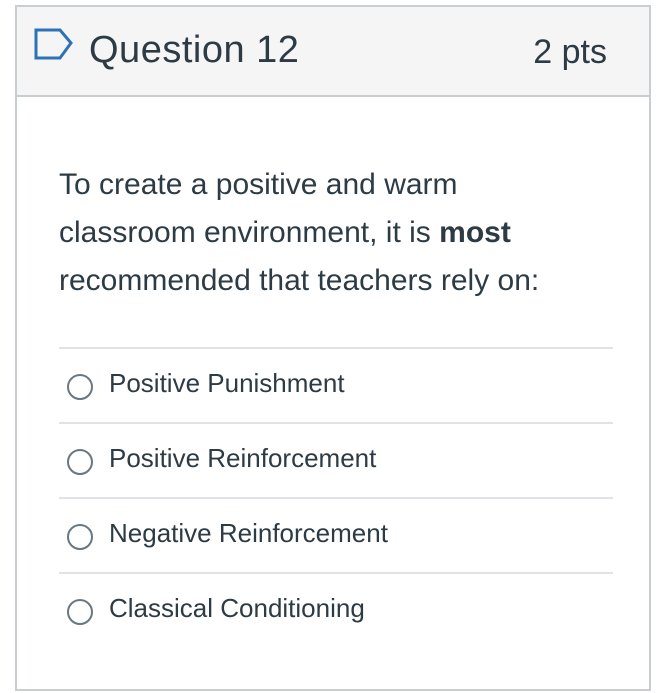 Image resolution: width=661 pixels, height=693 pixels. I want to click on answer-label: Negative Reinforcement, so click(248, 533).